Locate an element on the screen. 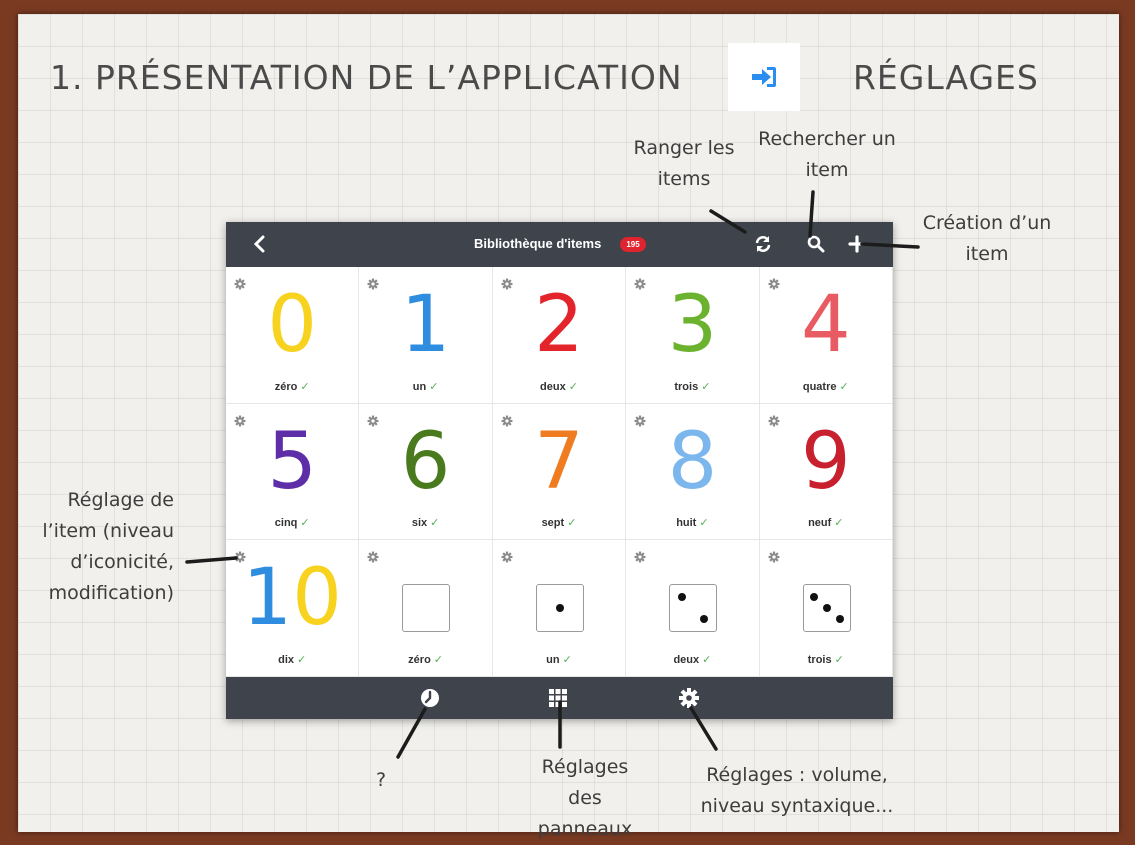  item-label-text: dix is located at coordinates (286, 660).